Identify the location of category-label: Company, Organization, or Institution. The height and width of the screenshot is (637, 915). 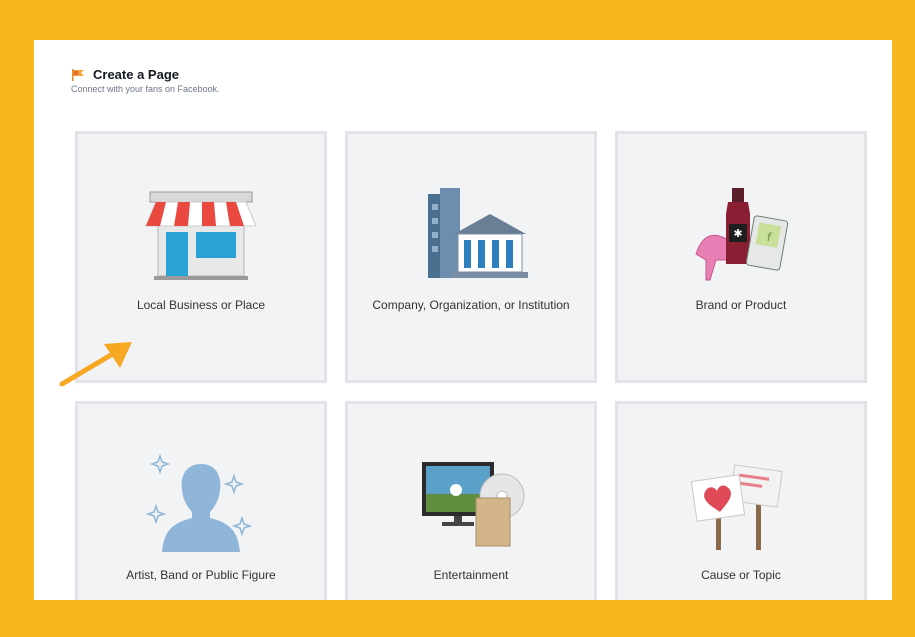
(471, 305).